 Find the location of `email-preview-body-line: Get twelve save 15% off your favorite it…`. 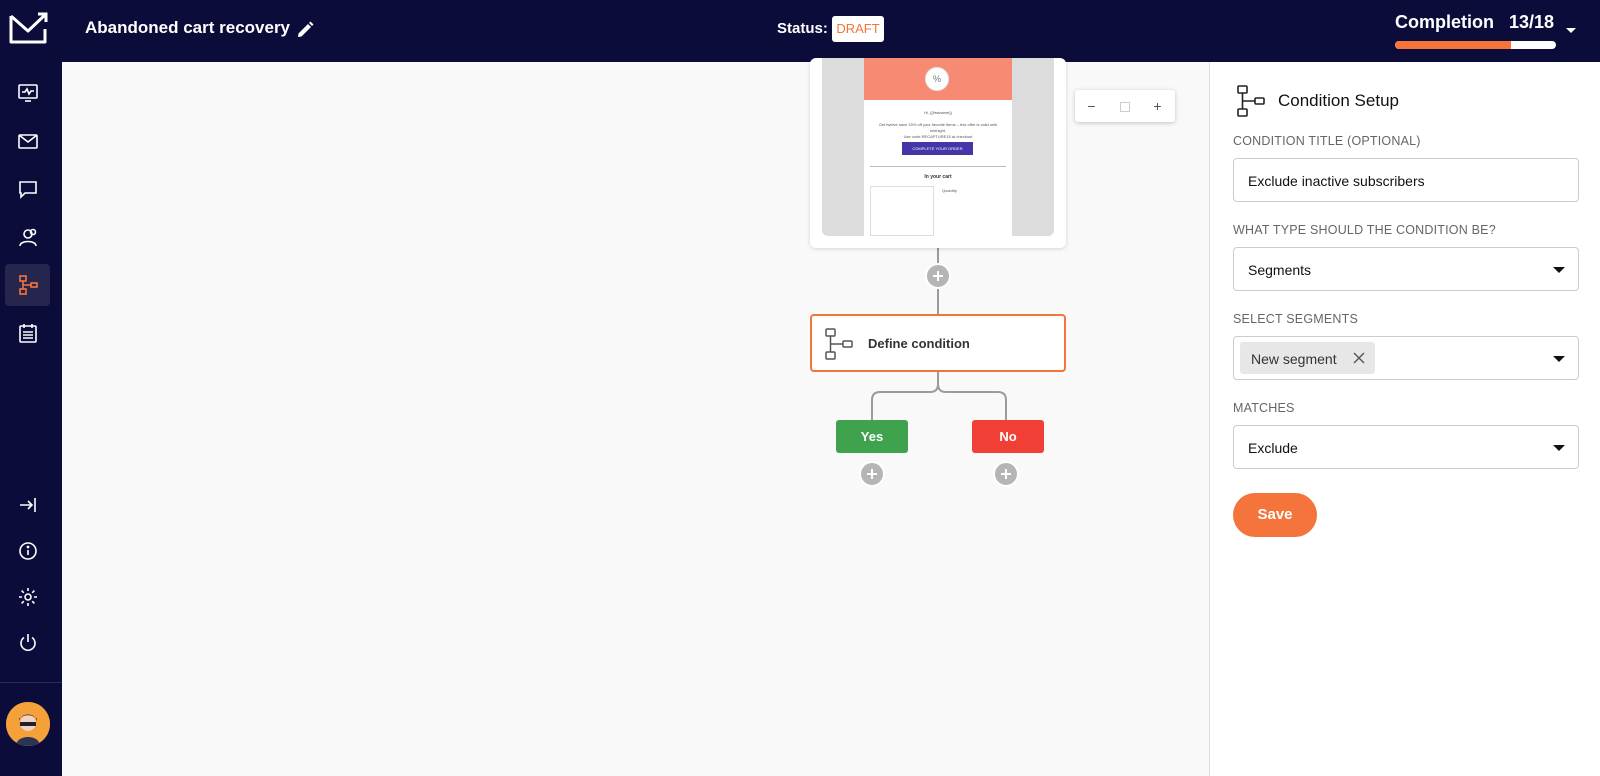

email-preview-body-line: Get twelve save 15% off your favorite it… is located at coordinates (938, 127).